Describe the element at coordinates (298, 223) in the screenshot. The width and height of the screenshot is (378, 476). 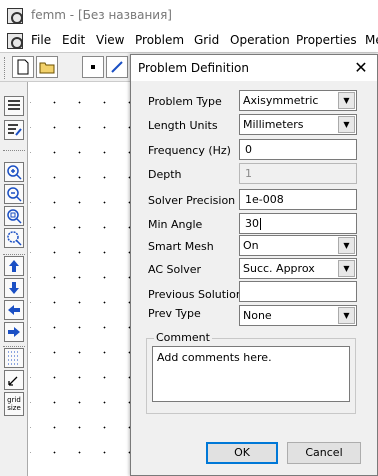
I see `min-angle-input: 30` at that location.